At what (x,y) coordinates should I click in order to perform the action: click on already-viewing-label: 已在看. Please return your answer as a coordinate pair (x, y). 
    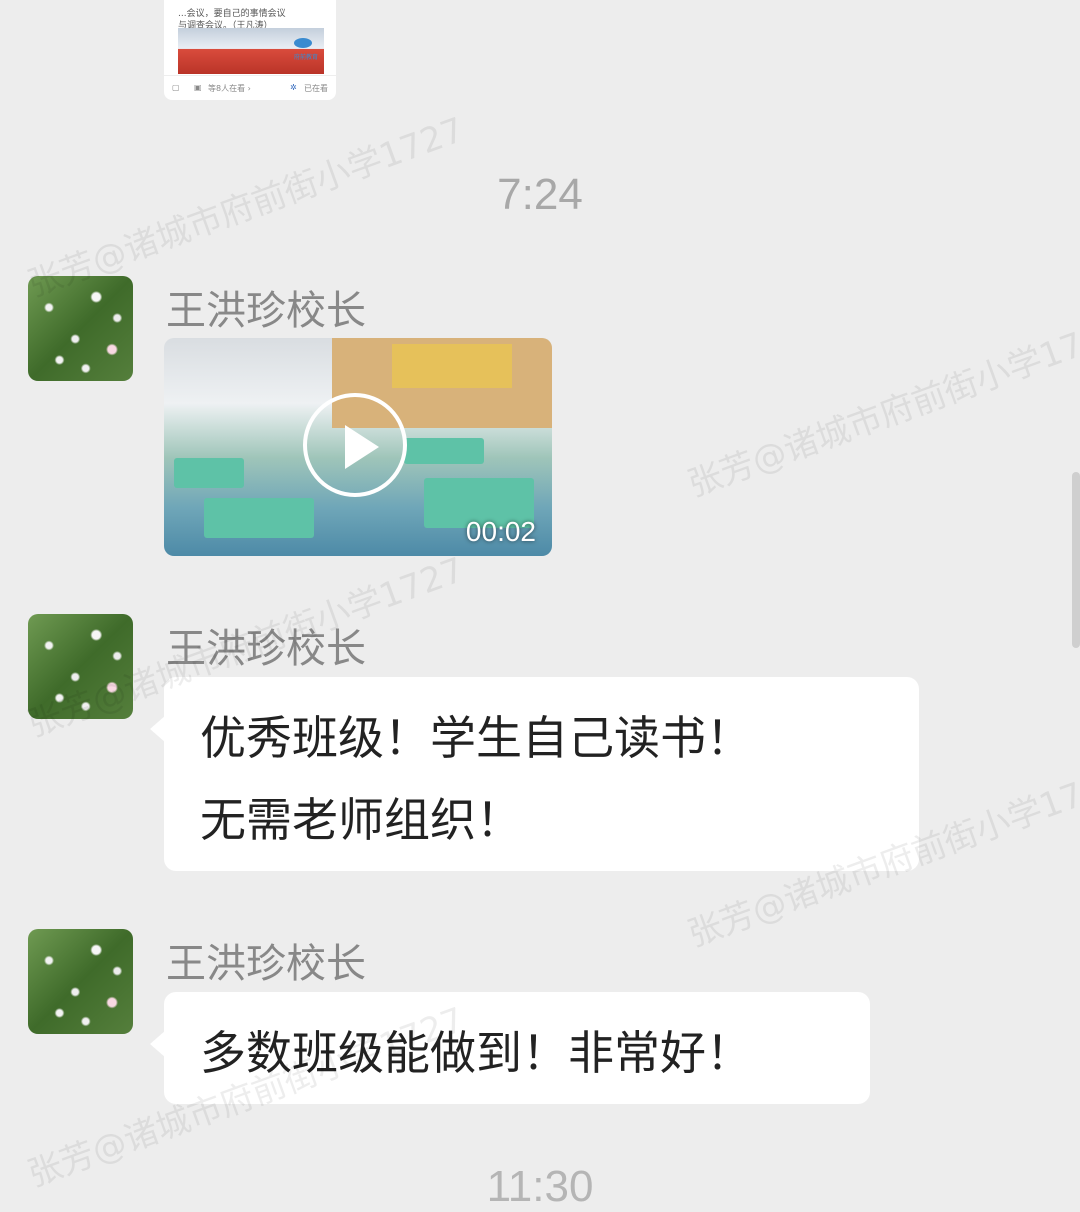
    Looking at the image, I should click on (316, 88).